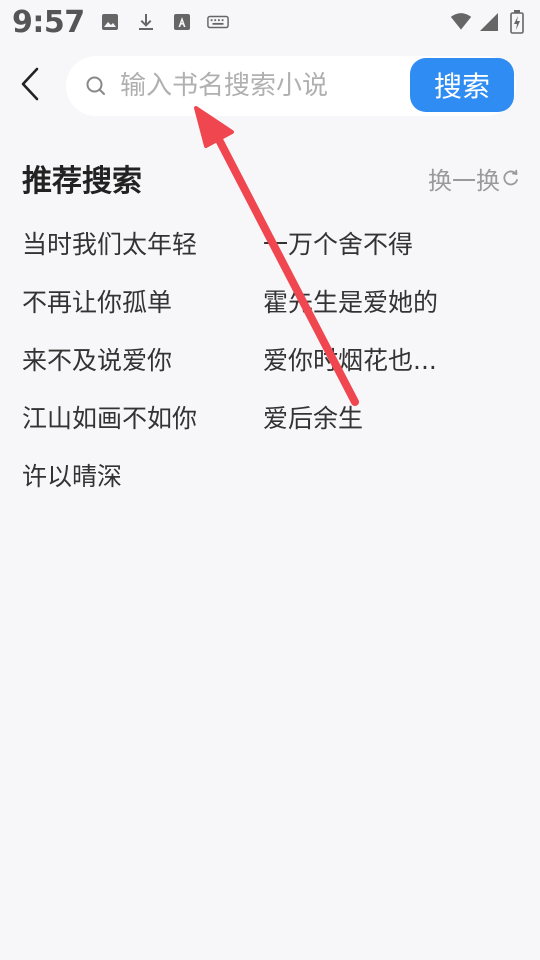 The height and width of the screenshot is (960, 540). I want to click on battery-icon, so click(517, 22).